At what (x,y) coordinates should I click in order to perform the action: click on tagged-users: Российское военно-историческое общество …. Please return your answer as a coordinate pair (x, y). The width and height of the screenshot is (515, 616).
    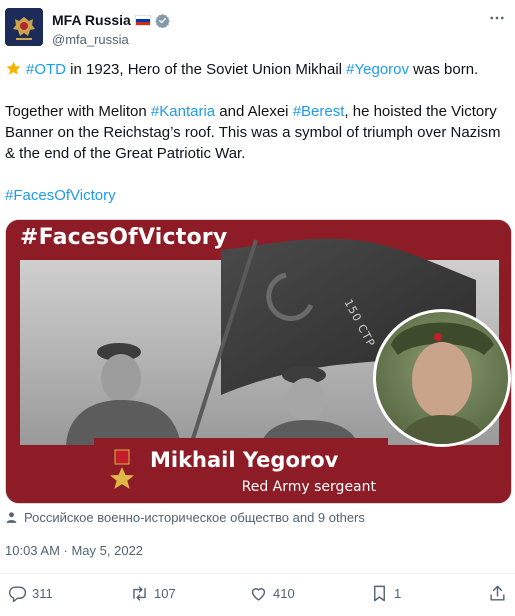
    Looking at the image, I should click on (185, 517).